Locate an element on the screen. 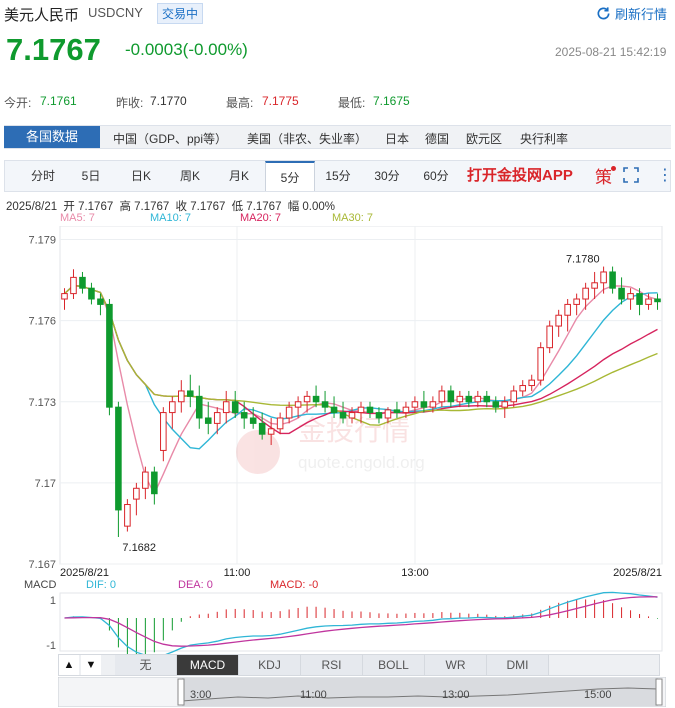  indicator-dmi: DMI is located at coordinates (518, 665).